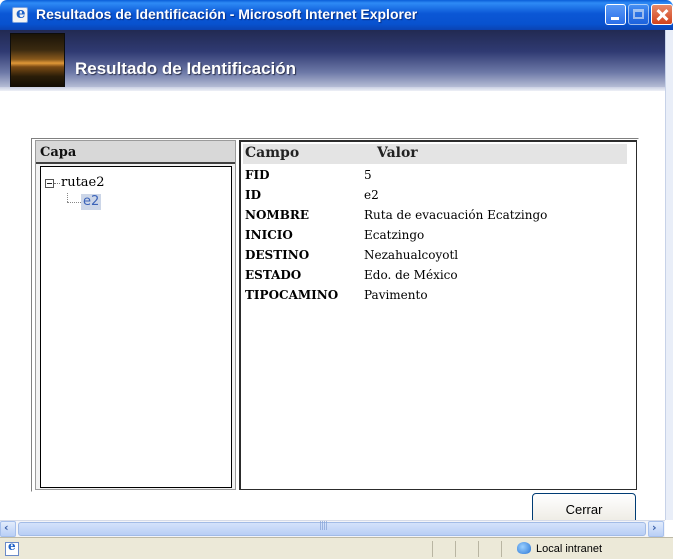 This screenshot has width=673, height=559. I want to click on table-row: FID 5, so click(433, 176).